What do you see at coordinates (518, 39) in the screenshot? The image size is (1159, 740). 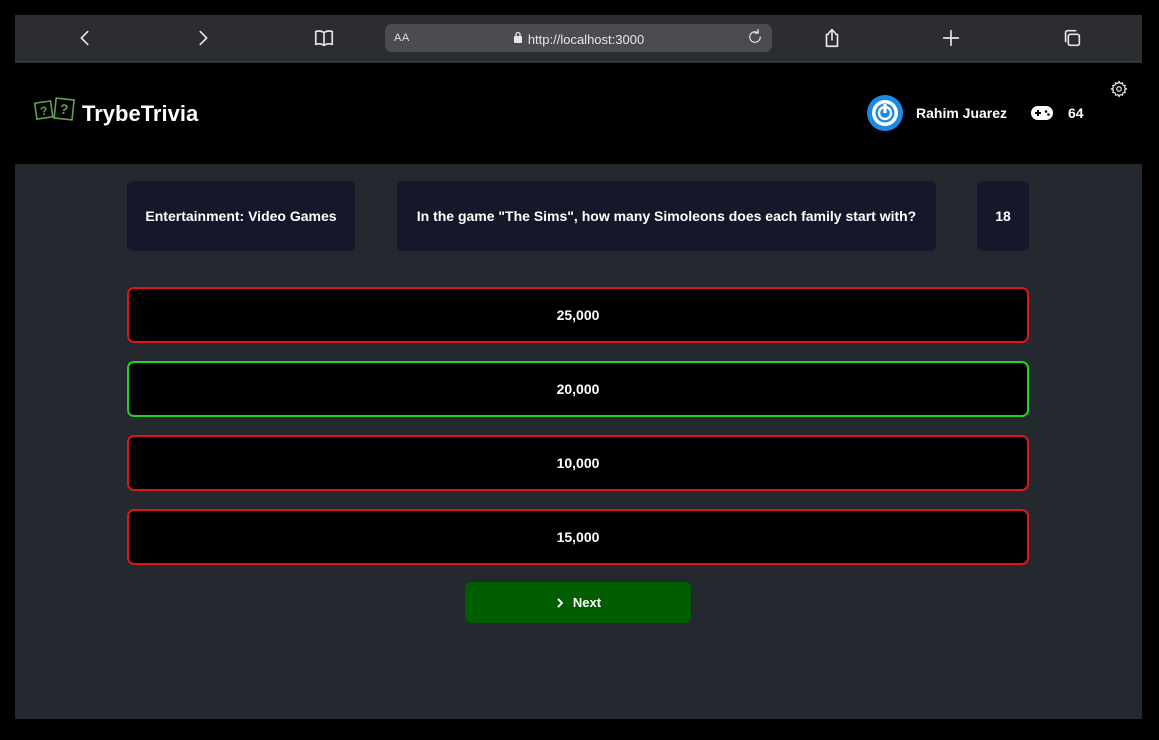 I see `lock-icon` at bounding box center [518, 39].